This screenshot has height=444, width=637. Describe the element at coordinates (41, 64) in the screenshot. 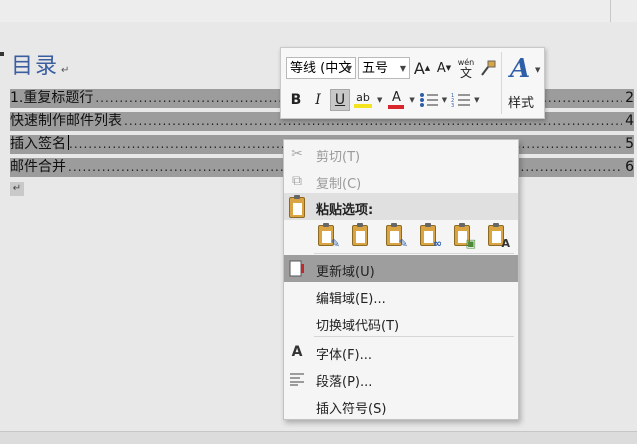

I see `toc-title: 目录 ↵` at that location.